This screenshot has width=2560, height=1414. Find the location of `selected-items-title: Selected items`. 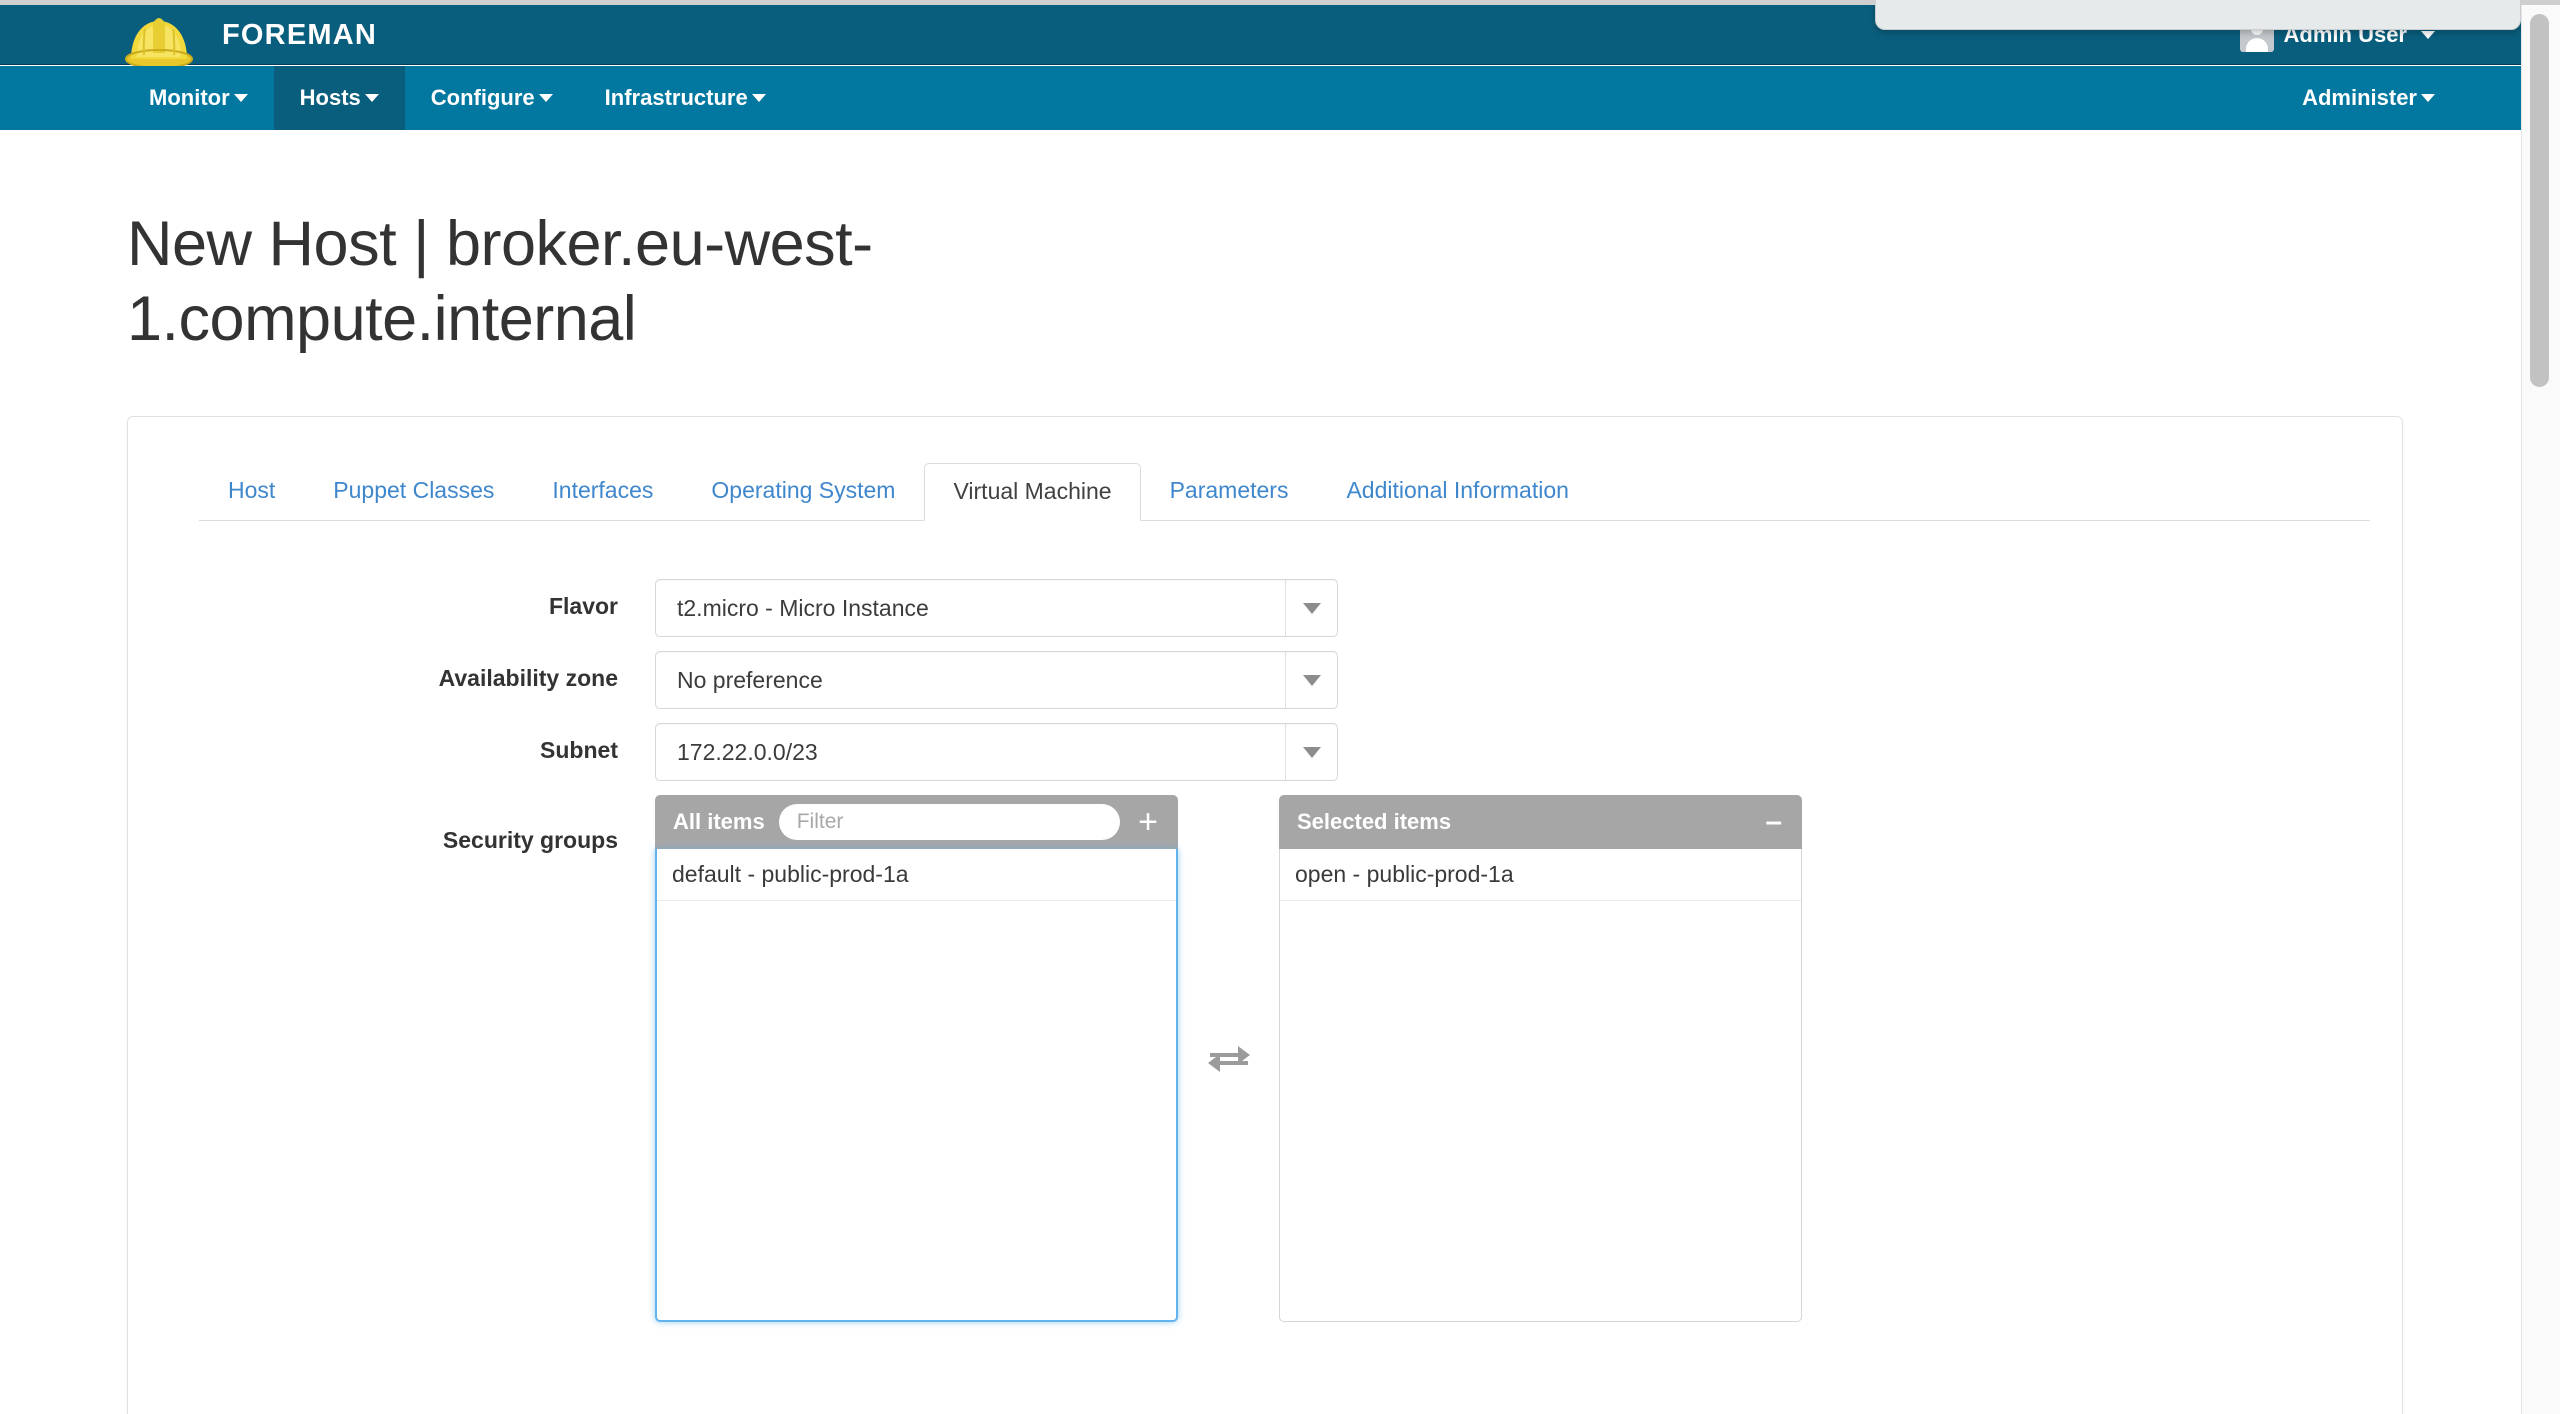

selected-items-title: Selected items is located at coordinates (1374, 821).